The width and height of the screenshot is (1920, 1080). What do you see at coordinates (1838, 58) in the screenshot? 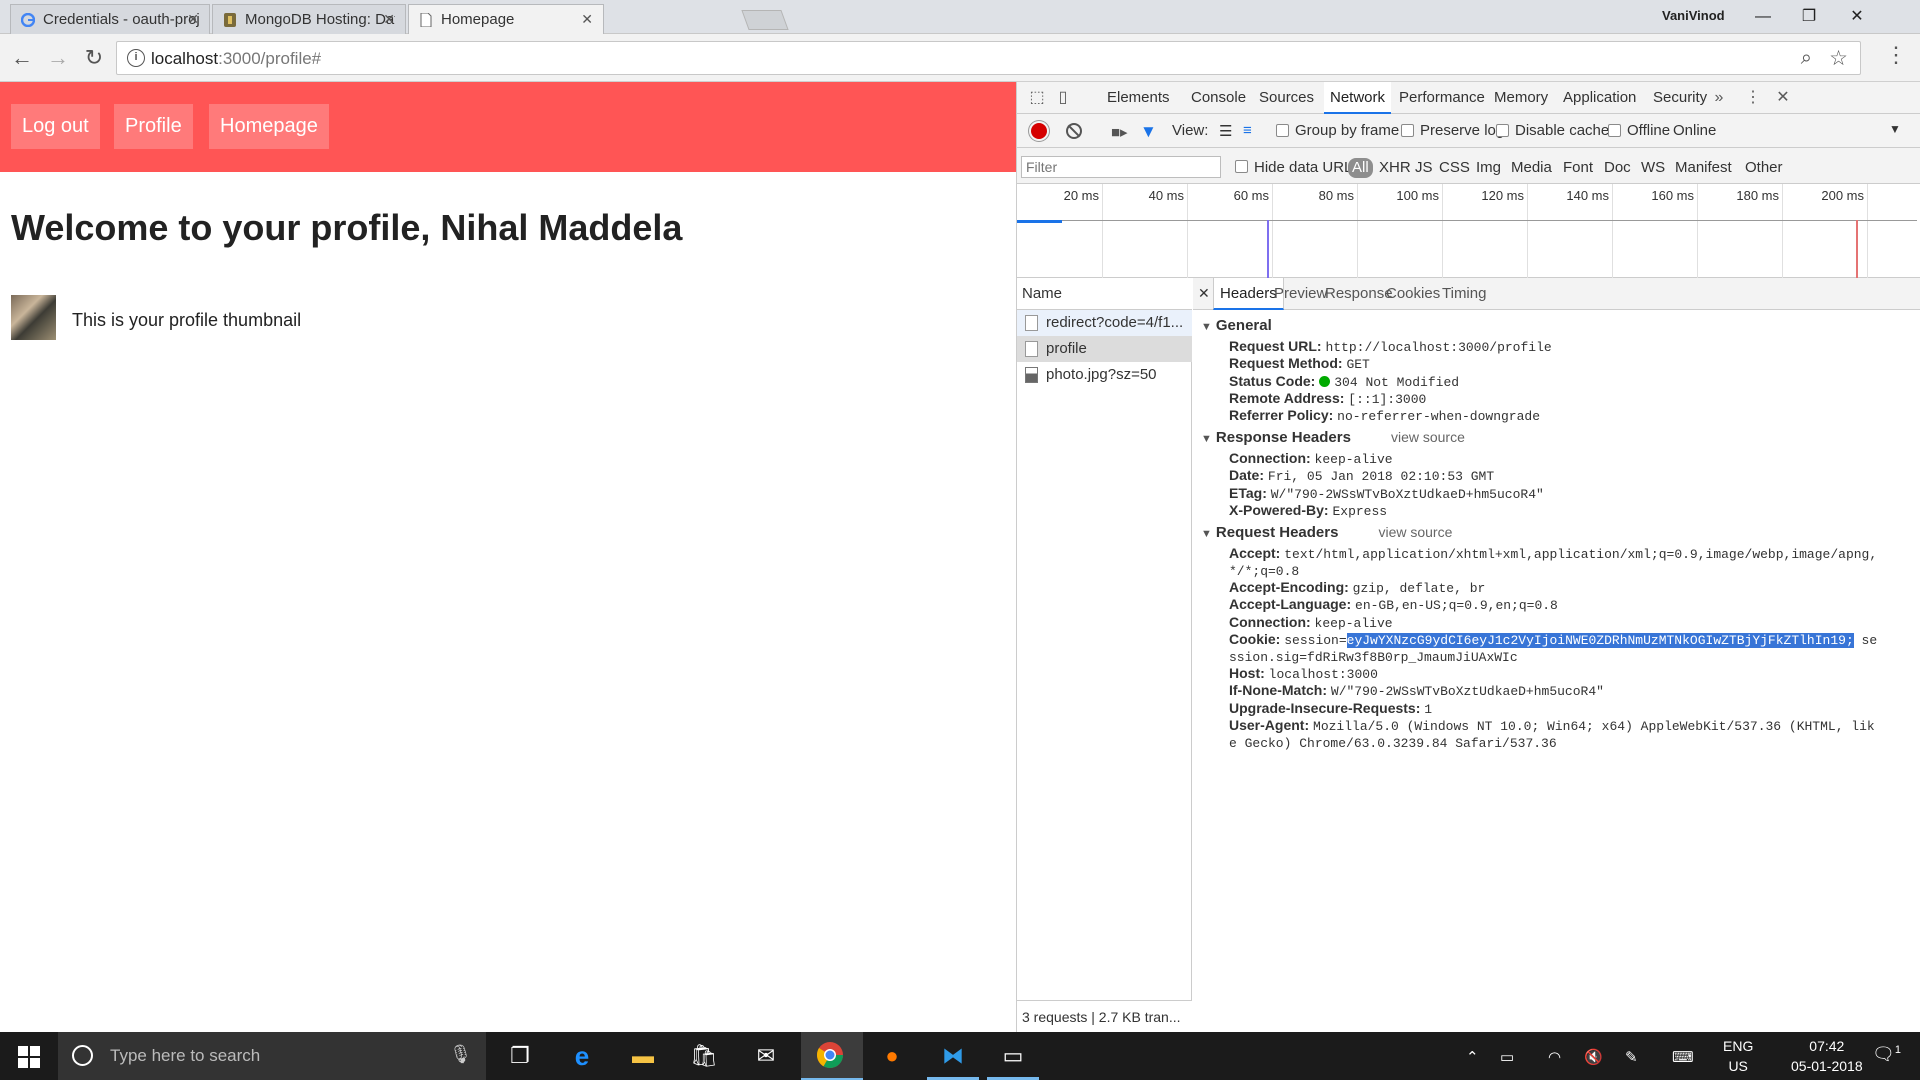
I see `bookmark-star-icon: ☆` at bounding box center [1838, 58].